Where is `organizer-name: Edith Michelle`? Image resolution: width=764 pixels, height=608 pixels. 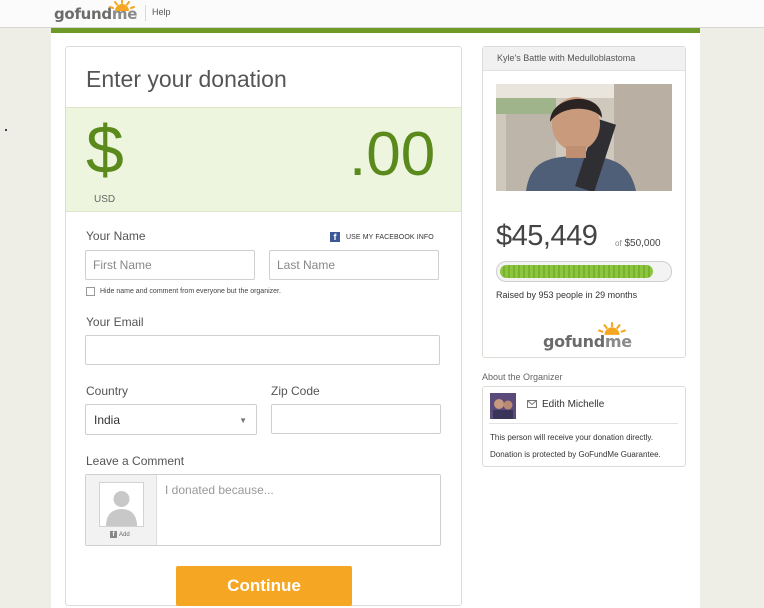
organizer-name: Edith Michelle is located at coordinates (573, 404).